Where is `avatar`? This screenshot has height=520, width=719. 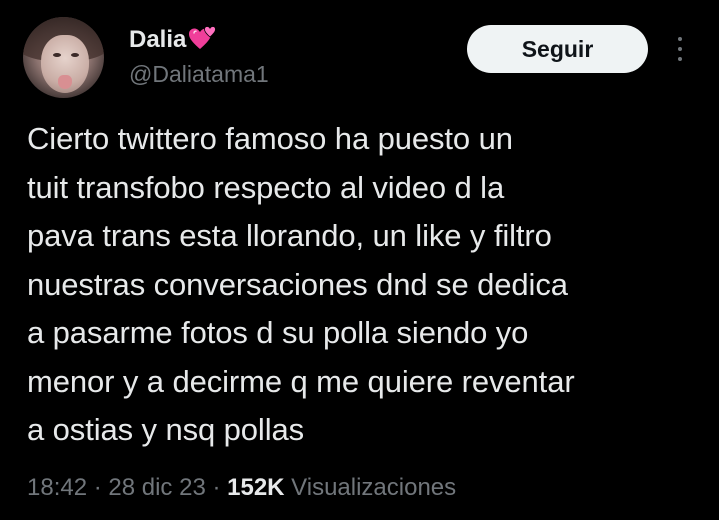
avatar is located at coordinates (63, 57).